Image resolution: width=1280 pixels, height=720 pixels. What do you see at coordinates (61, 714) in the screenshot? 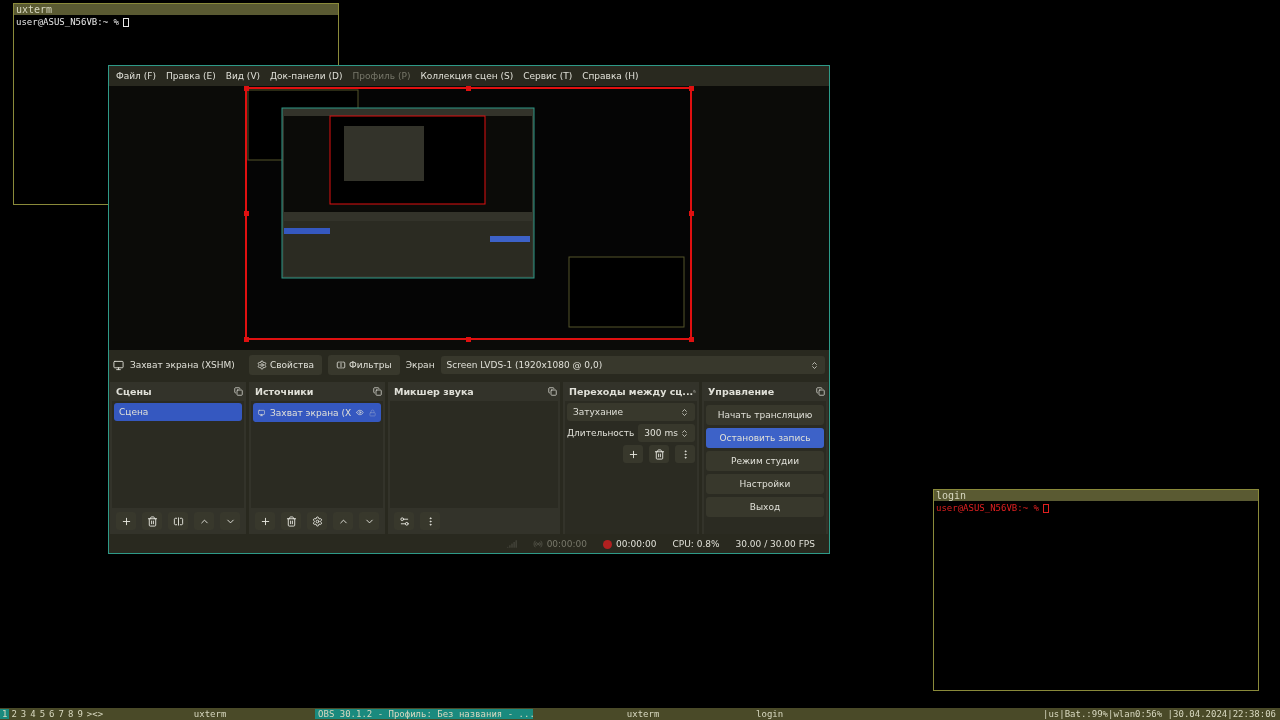
I see `workspace-tab: 7` at bounding box center [61, 714].